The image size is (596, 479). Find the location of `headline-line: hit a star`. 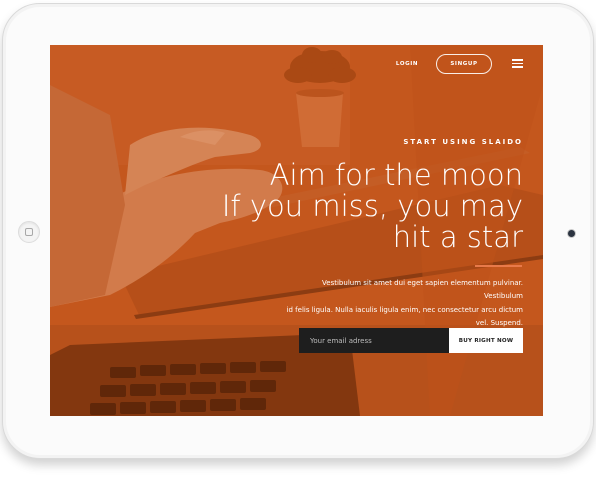

headline-line: hit a star is located at coordinates (457, 237).